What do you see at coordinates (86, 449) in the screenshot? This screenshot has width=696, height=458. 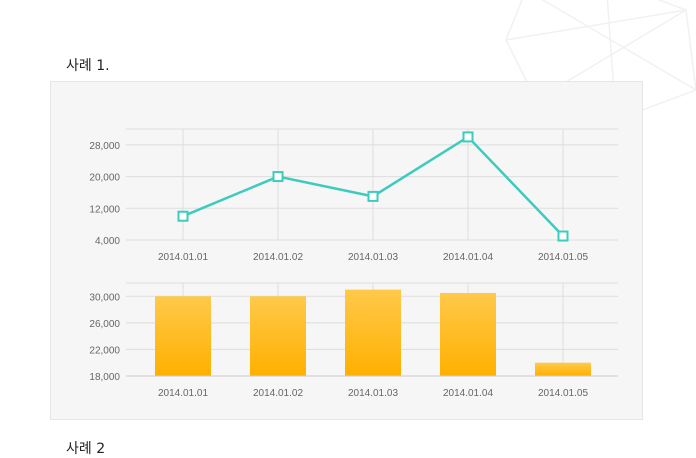 I see `section-2-title: 사례 2` at bounding box center [86, 449].